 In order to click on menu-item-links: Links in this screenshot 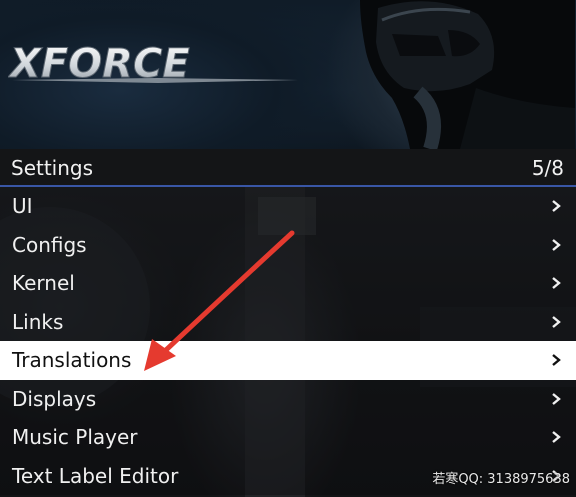, I will do `click(288, 321)`.